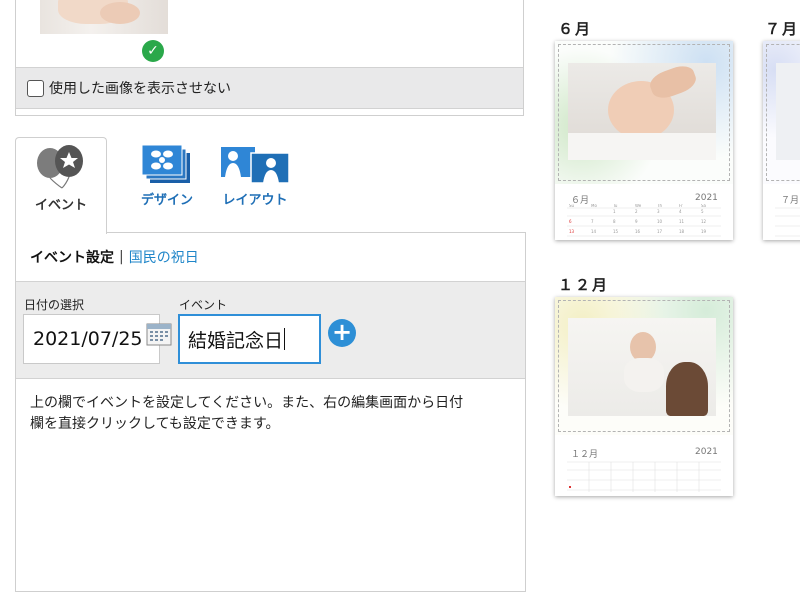 The image size is (800, 592). What do you see at coordinates (236, 340) in the screenshot?
I see `event-name-value: 結婚記念日` at bounding box center [236, 340].